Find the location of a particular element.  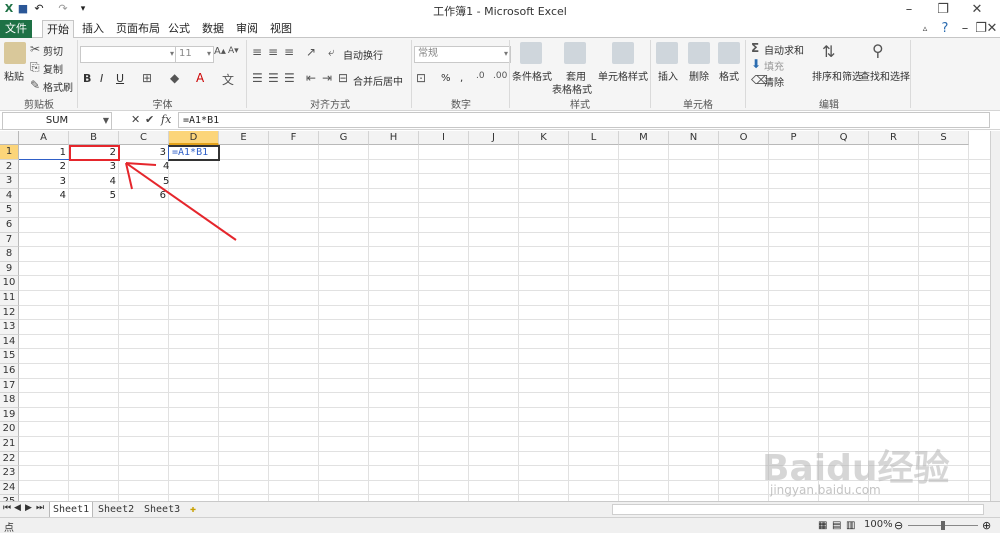

decrease-decimal-icon: .00 is located at coordinates (500, 76).